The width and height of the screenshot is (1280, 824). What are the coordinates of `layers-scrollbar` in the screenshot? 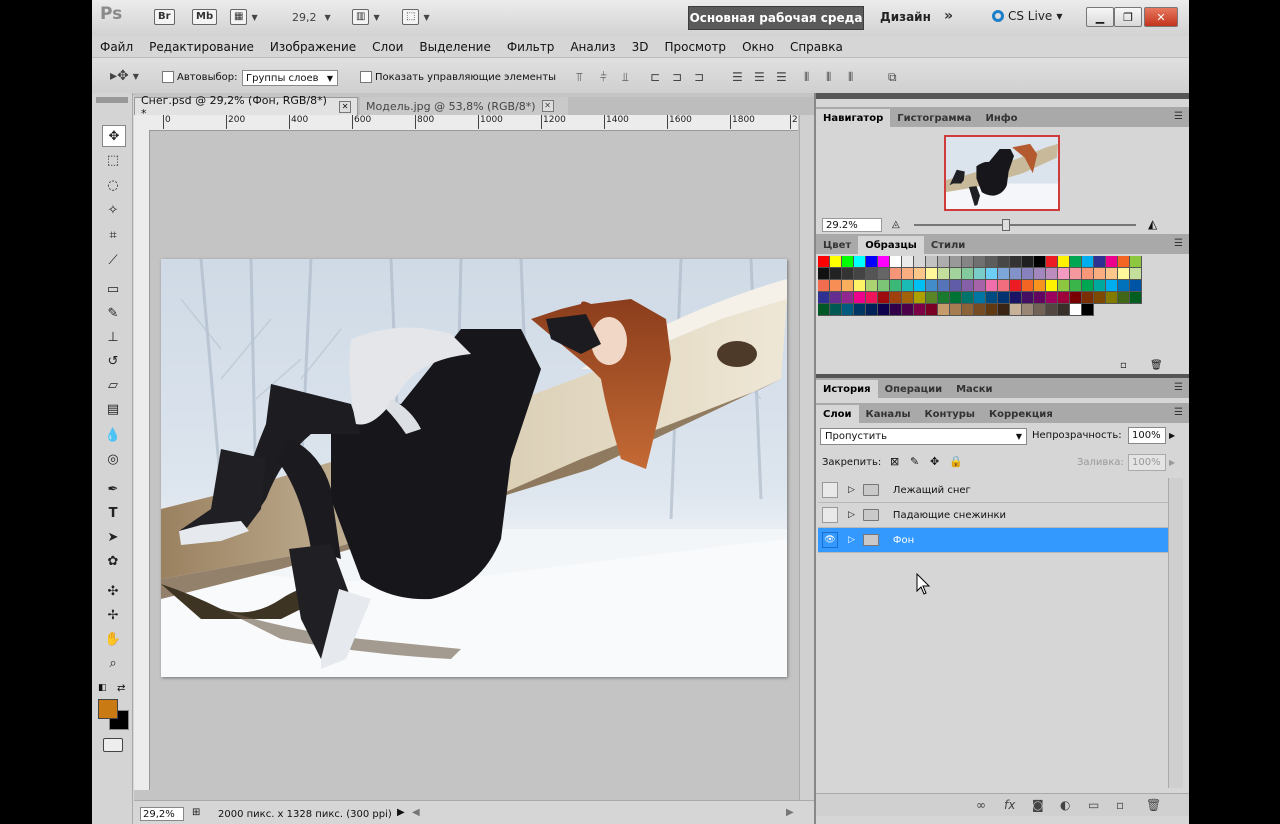 It's located at (1175, 633).